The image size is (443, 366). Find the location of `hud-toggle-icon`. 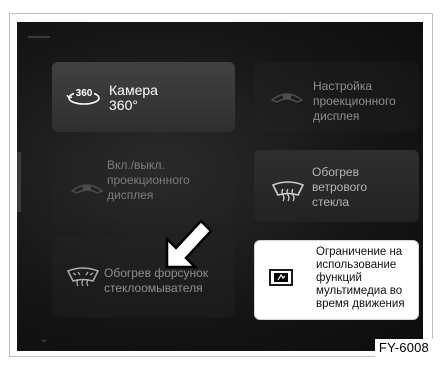

hud-toggle-icon is located at coordinates (87, 189).